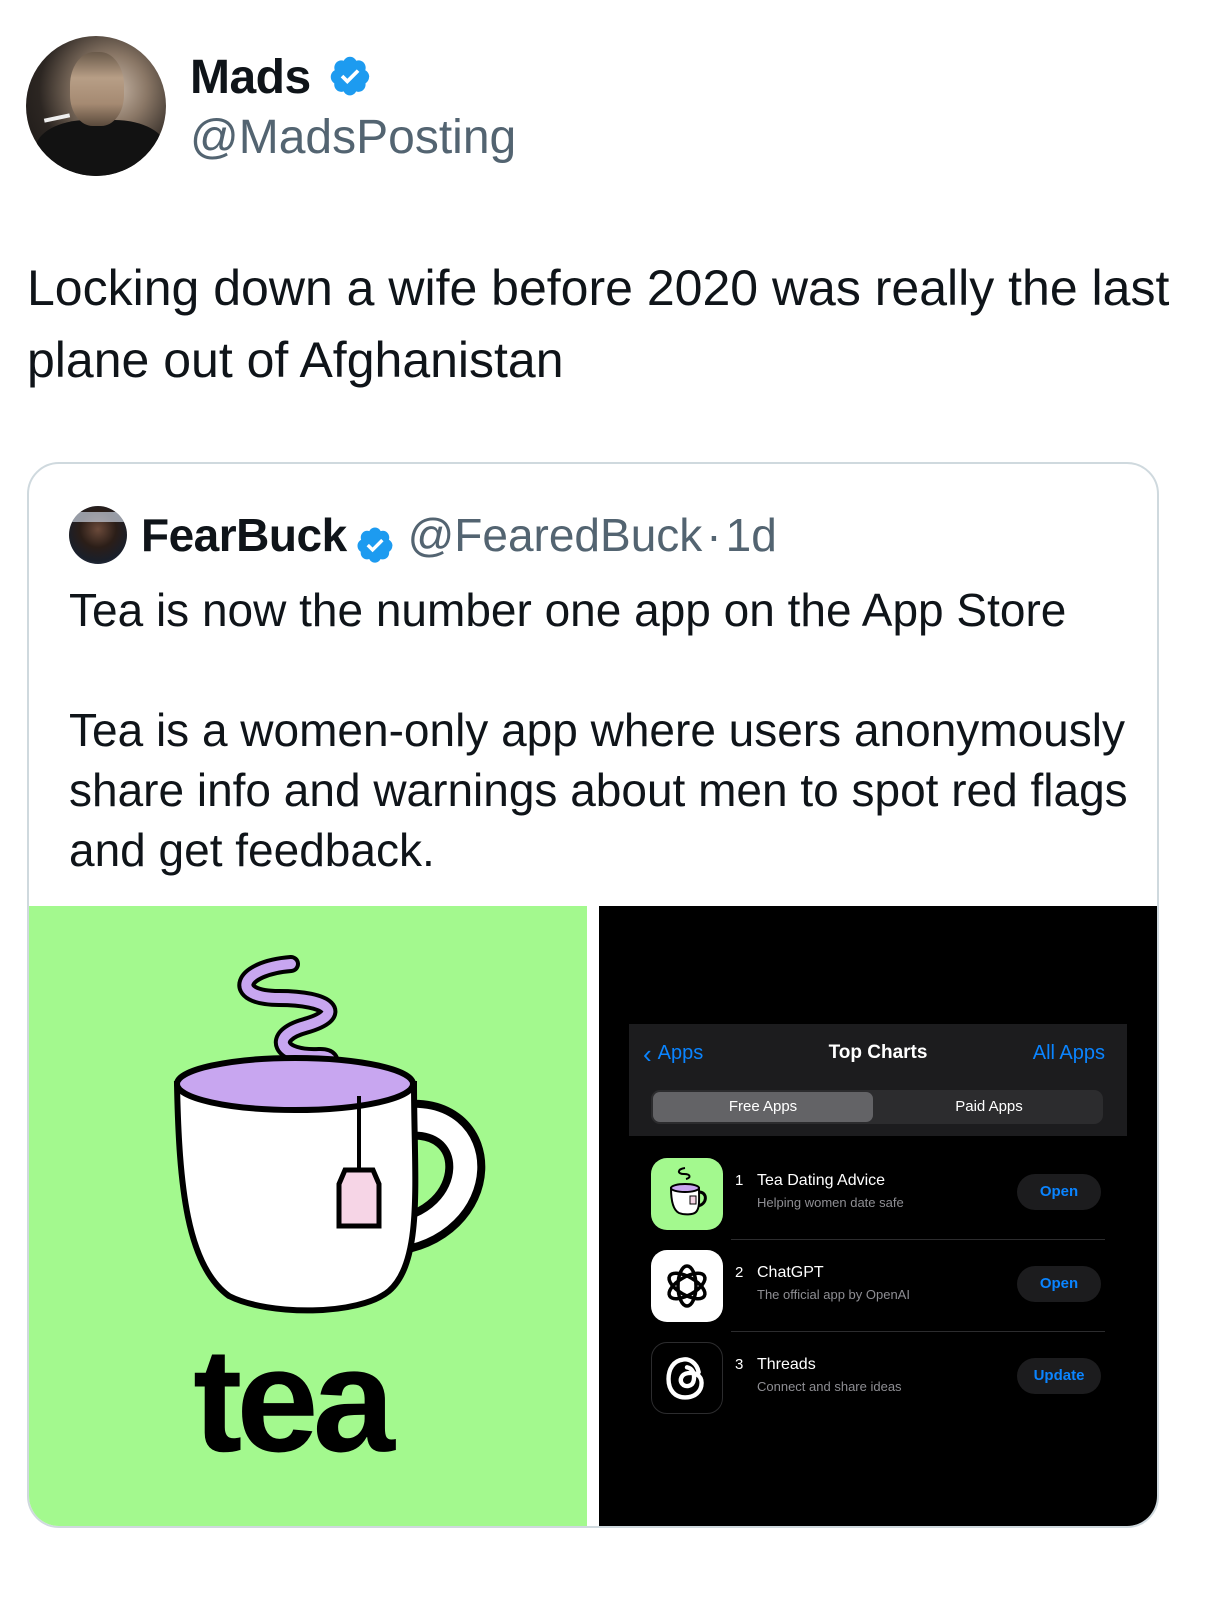 This screenshot has height=1597, width=1206. Describe the element at coordinates (833, 1294) in the screenshot. I see `app-subtitle: The official app by OpenAI` at that location.